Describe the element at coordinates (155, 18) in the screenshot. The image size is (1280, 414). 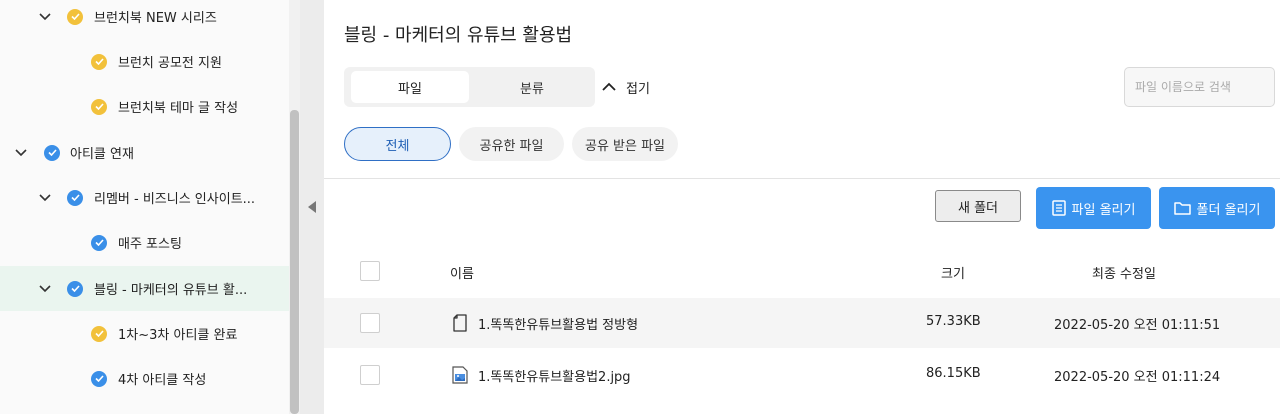
I see `sidebar-item-label: 브런치북 NEW 시리즈` at that location.